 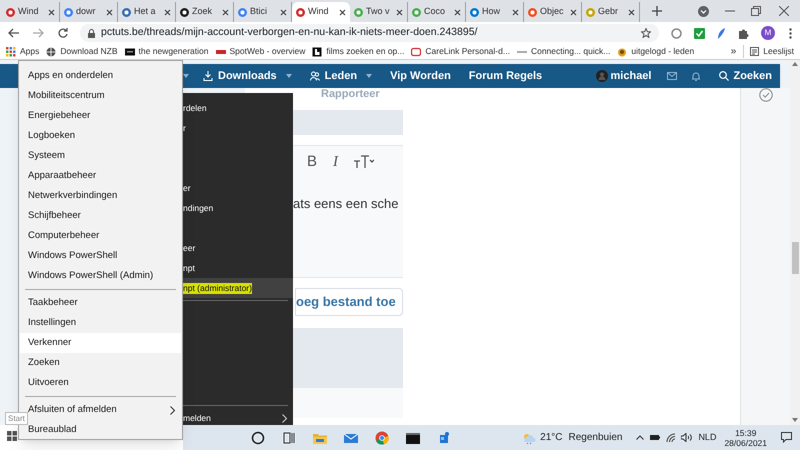 I want to click on feather-icon, so click(x=721, y=33).